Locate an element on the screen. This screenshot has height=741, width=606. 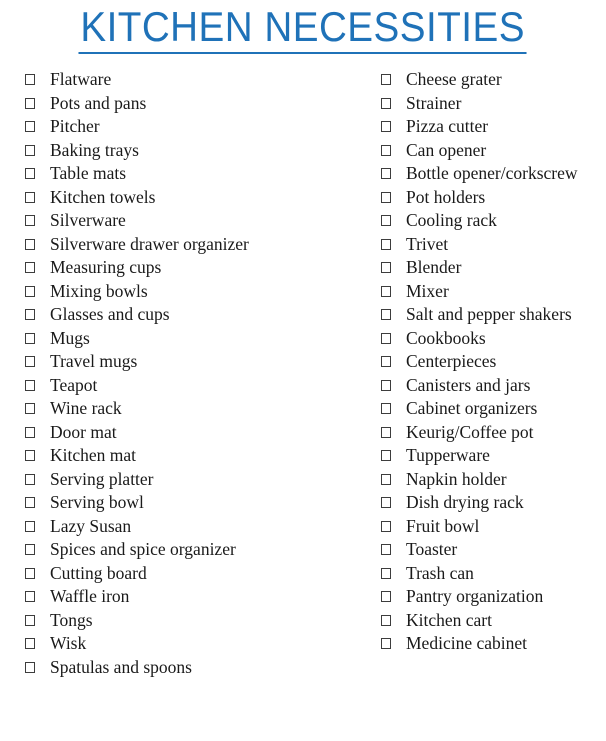
checklist-item: Tongs is located at coordinates (198, 621).